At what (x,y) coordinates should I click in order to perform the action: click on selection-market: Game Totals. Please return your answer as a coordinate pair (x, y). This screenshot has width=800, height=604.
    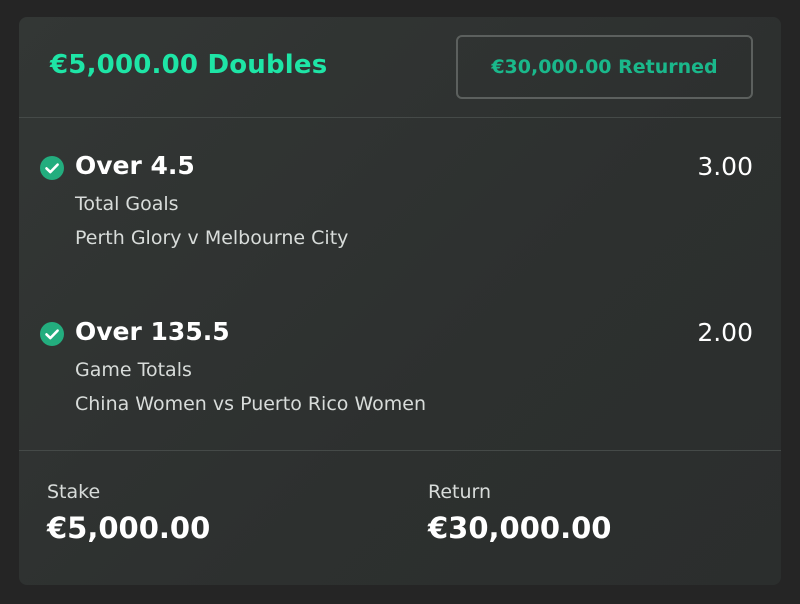
    Looking at the image, I should click on (133, 370).